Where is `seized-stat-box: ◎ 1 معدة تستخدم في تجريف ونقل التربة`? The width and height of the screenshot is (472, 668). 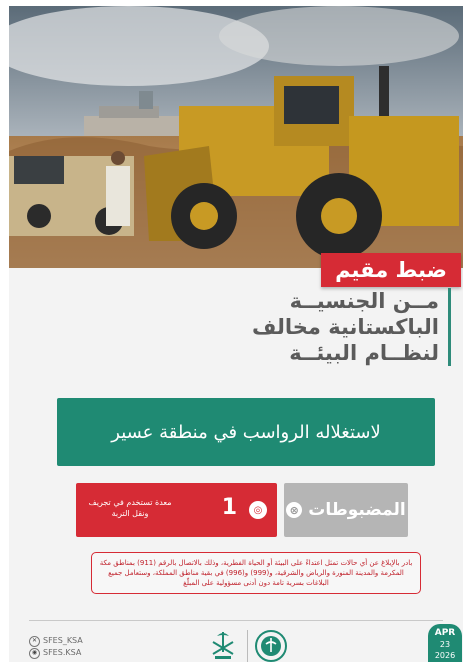
seized-stat-box: ◎ 1 معدة تستخدم في تجريف ونقل التربة is located at coordinates (176, 510).